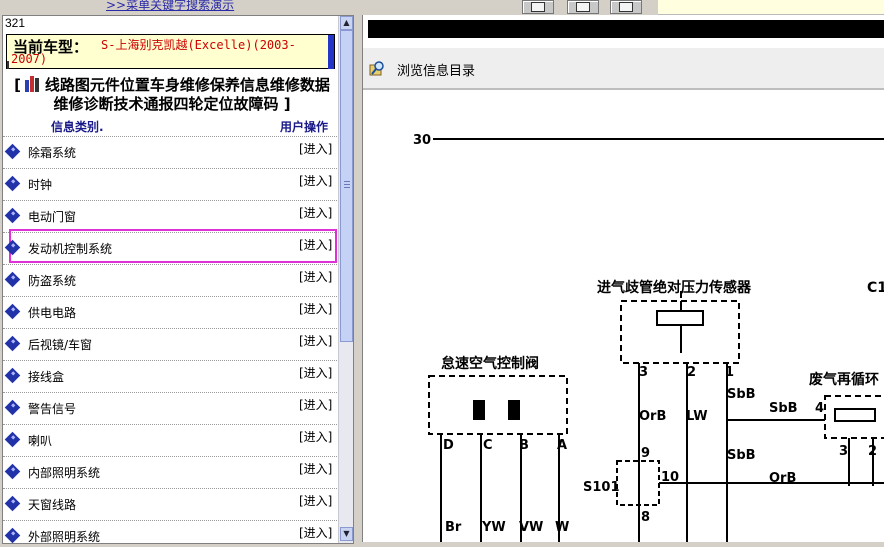  Describe the element at coordinates (170, 152) in the screenshot. I see `category-row: 除霜系统 [进入]` at that location.